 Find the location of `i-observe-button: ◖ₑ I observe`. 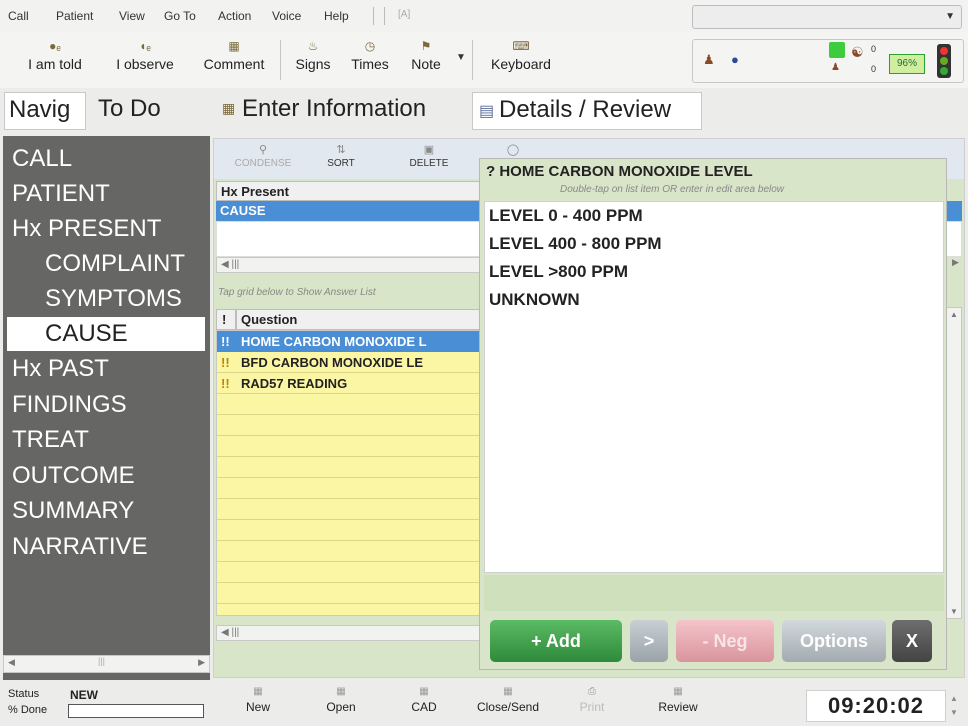

i-observe-button: ◖ₑ I observe is located at coordinates (145, 54).